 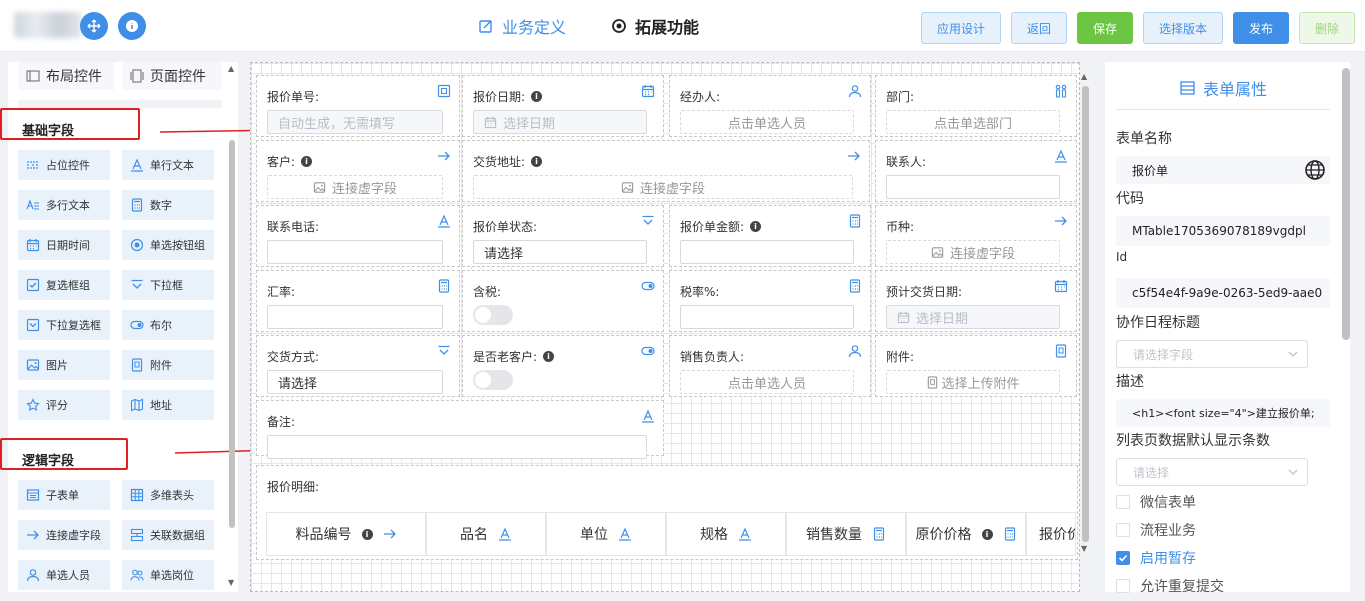 What do you see at coordinates (855, 351) in the screenshot?
I see `user-icon` at bounding box center [855, 351].